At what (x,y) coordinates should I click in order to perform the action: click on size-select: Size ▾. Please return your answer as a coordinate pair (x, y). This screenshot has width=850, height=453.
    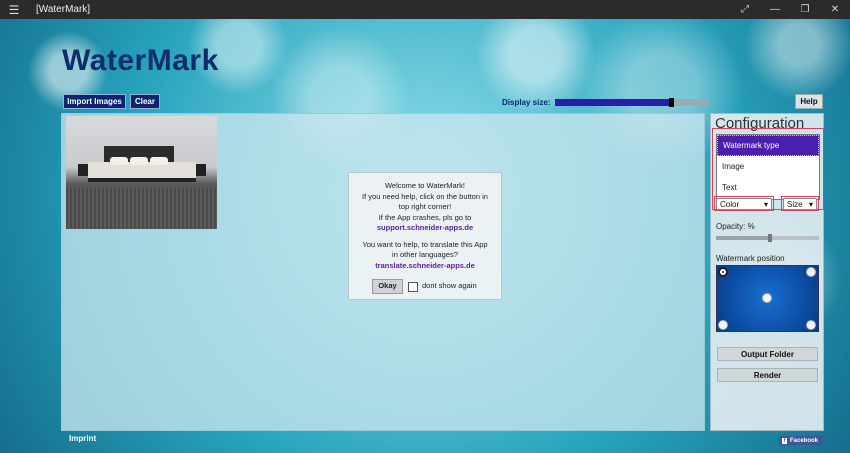
    Looking at the image, I should click on (800, 204).